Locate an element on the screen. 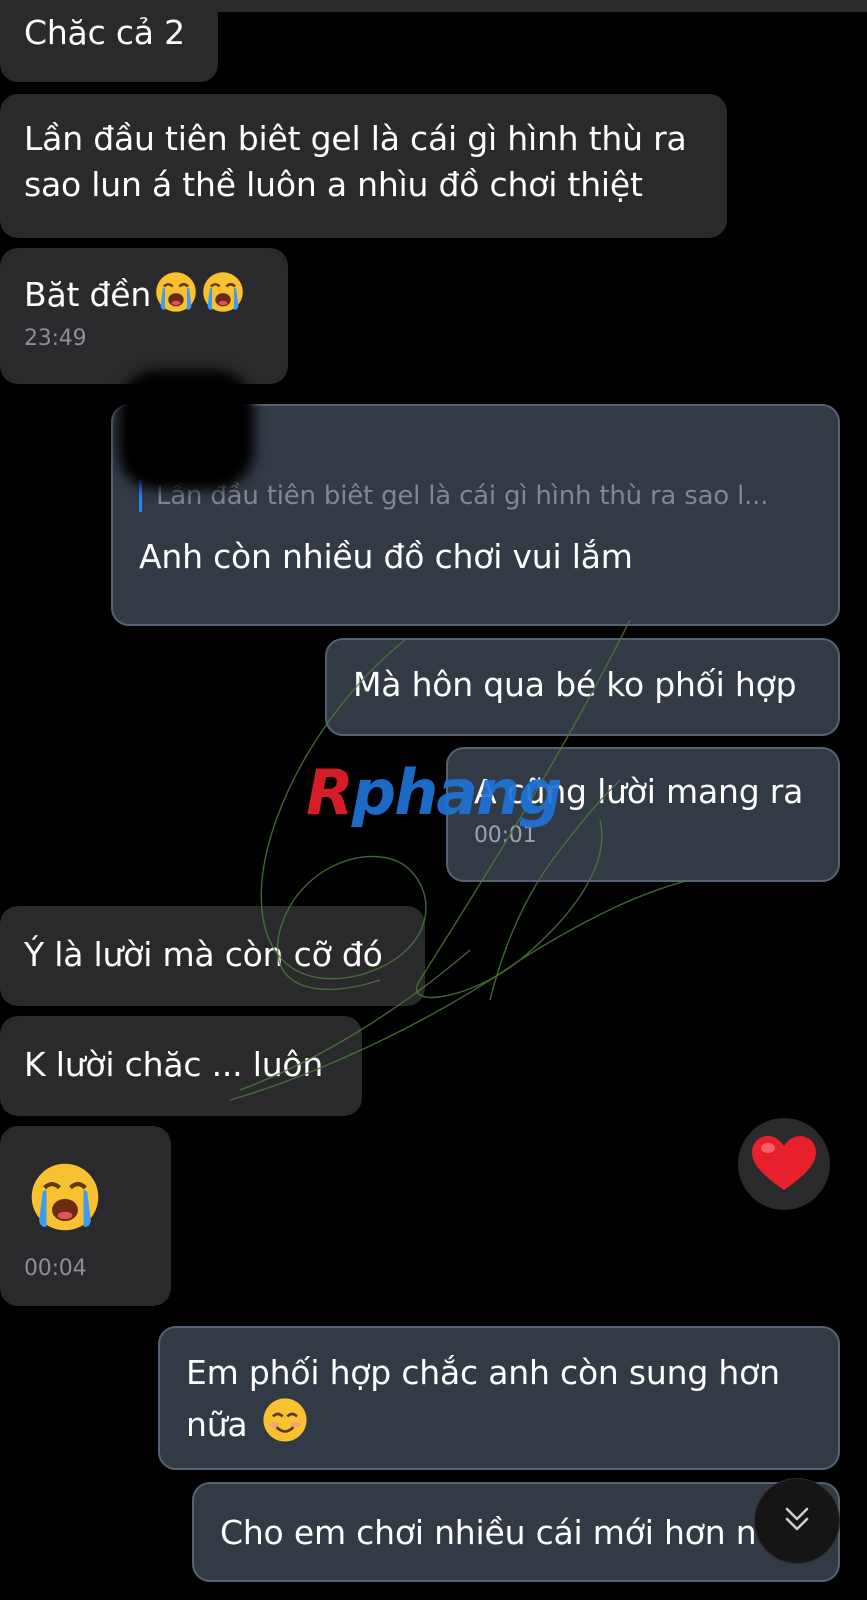 Image resolution: width=867 pixels, height=1600 pixels. message-bubble-outgoing: Mà hôn qua bé ko phối hợp is located at coordinates (582, 687).